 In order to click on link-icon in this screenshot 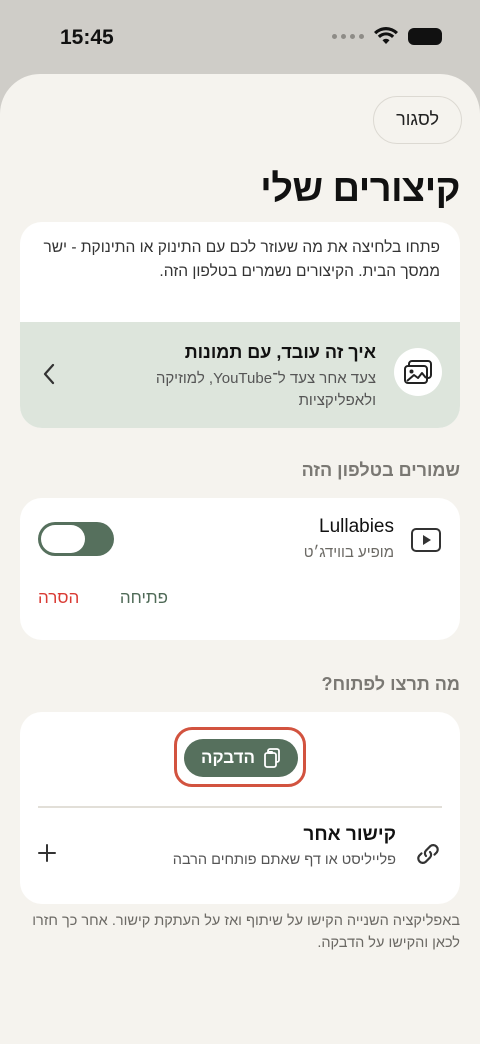, I will do `click(428, 854)`.